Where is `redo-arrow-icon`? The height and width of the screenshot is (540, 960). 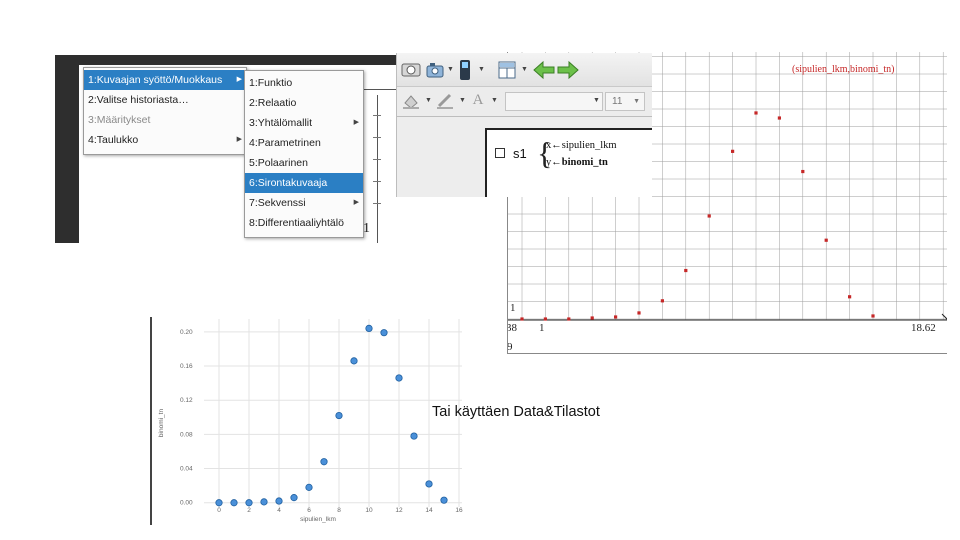 redo-arrow-icon is located at coordinates (568, 70).